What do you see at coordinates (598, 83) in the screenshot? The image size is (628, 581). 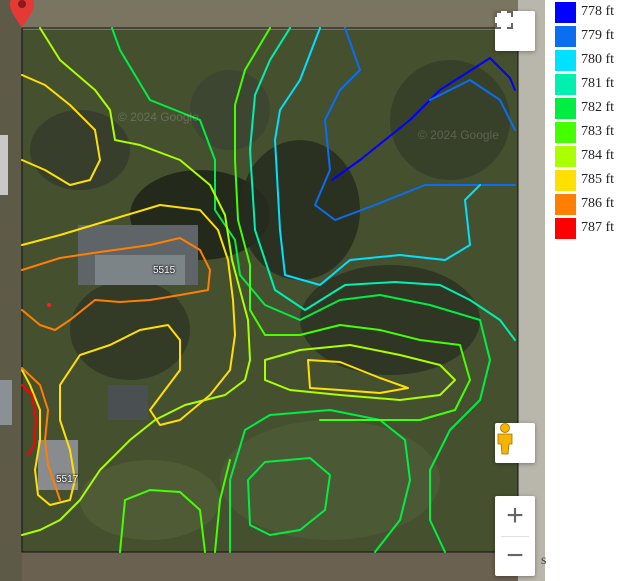 I see `legend-label: 781 ft` at bounding box center [598, 83].